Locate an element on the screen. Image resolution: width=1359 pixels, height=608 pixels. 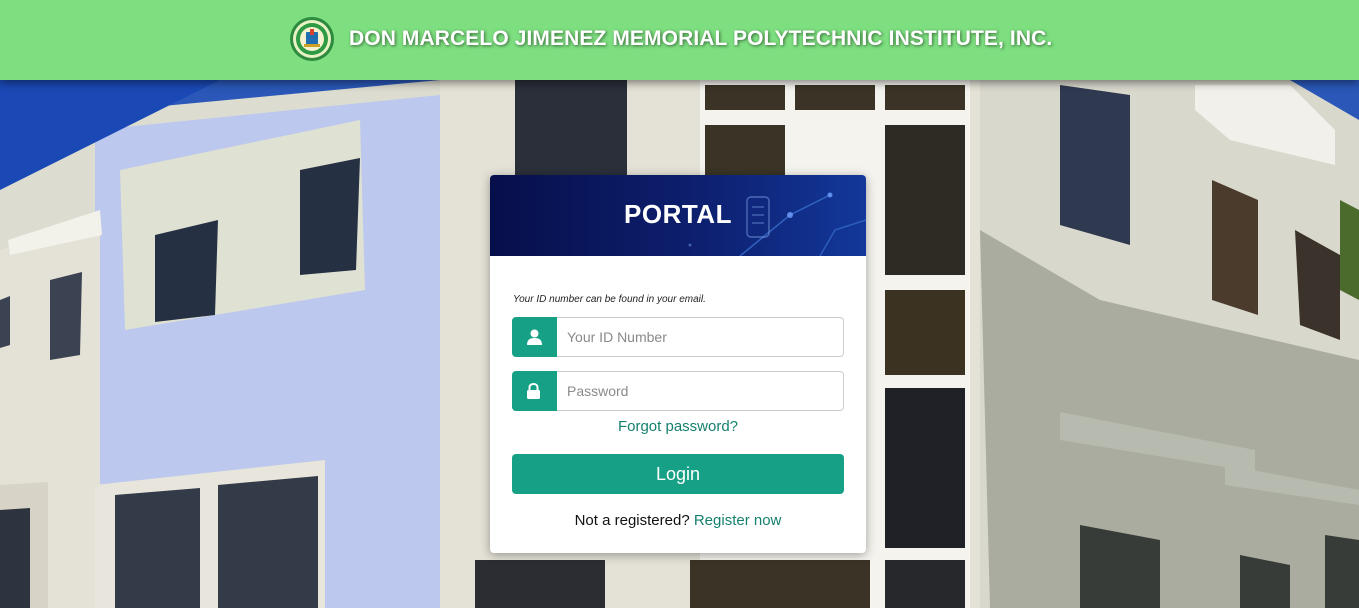
password-field-group is located at coordinates (678, 391).